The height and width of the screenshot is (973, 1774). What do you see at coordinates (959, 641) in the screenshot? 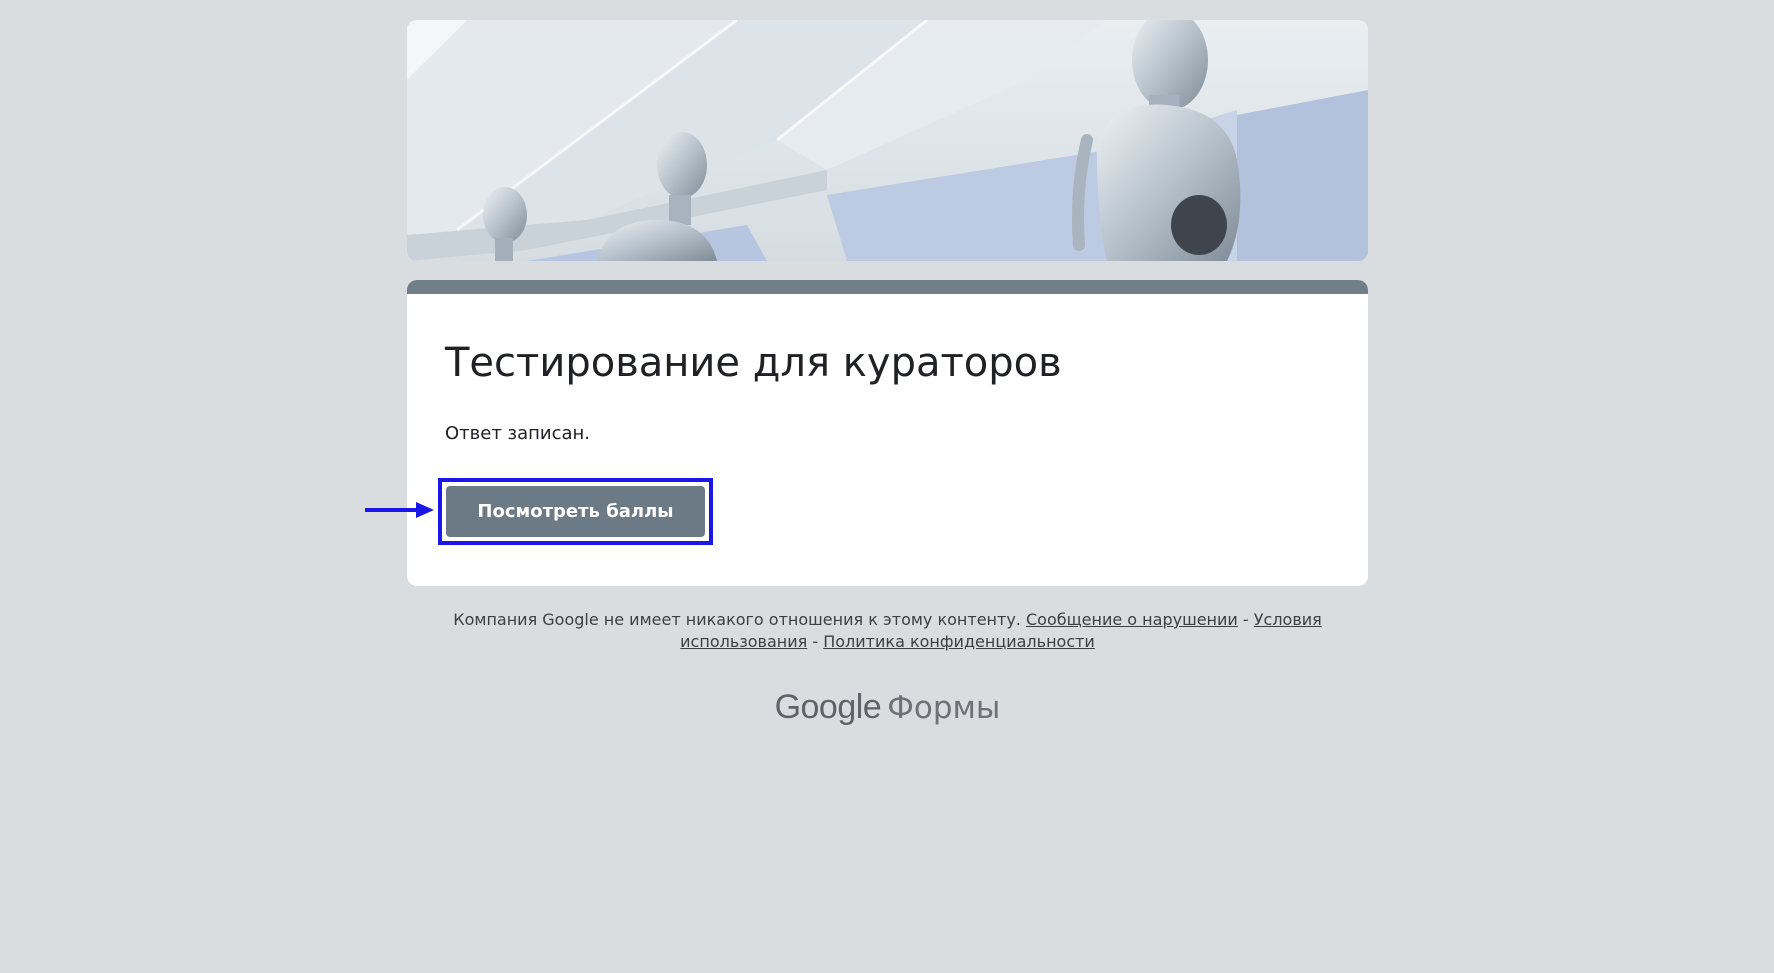
I see `privacy-link: Политика конфиденциальности` at bounding box center [959, 641].